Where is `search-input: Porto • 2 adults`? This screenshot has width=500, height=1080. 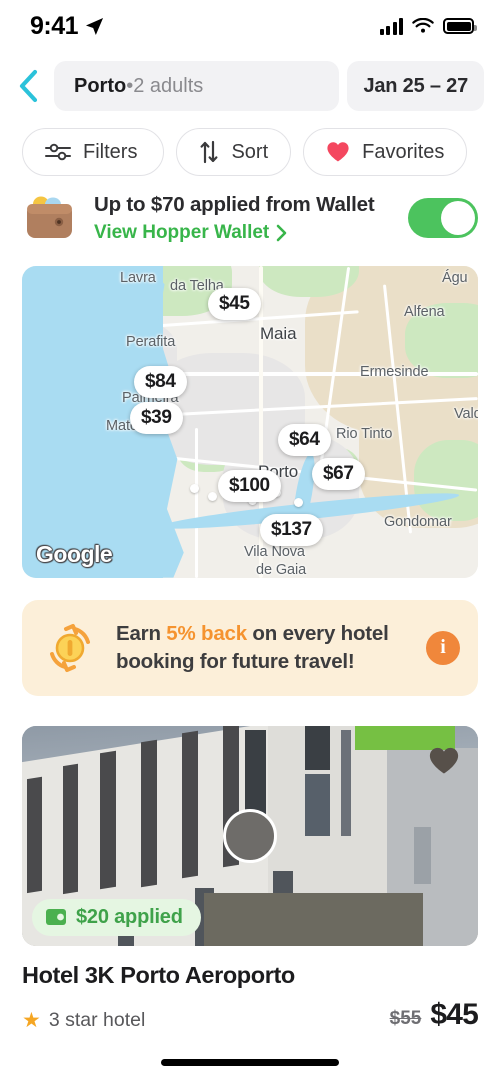 search-input: Porto • 2 adults is located at coordinates (197, 86).